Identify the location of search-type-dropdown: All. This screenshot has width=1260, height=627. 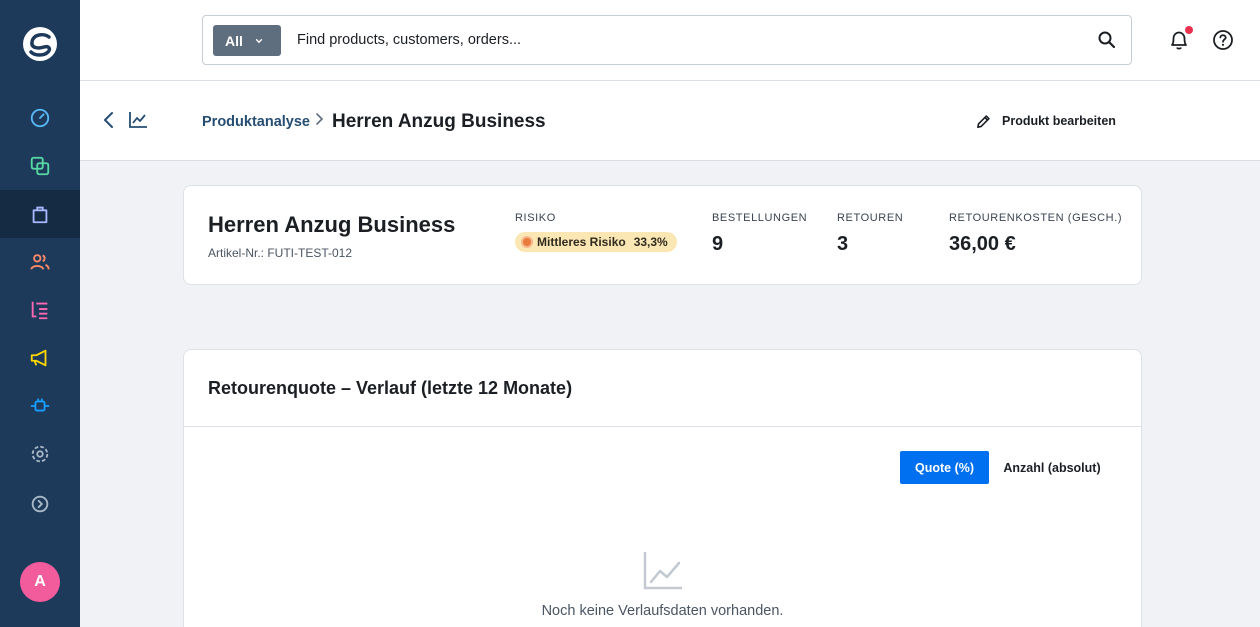
(247, 40).